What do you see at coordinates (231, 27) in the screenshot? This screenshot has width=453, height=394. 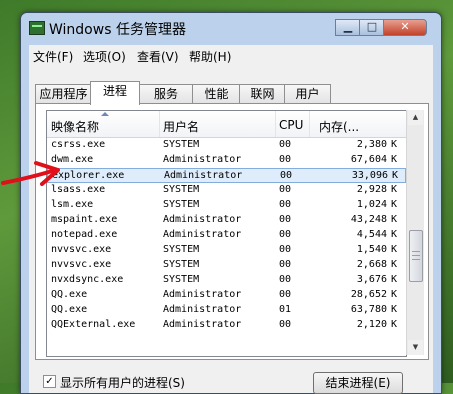 I see `title-bar: Windows 任务管理器 ▁ □ ✕` at bounding box center [231, 27].